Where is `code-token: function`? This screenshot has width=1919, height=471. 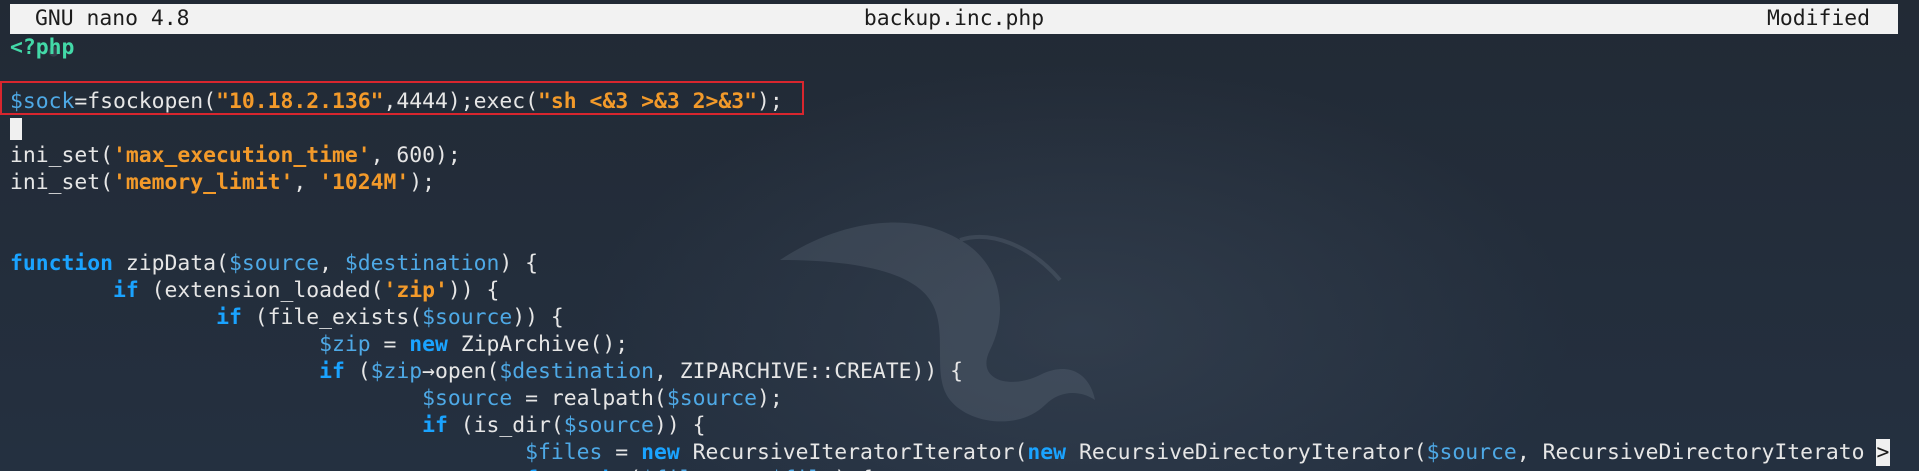 code-token: function is located at coordinates (62, 263).